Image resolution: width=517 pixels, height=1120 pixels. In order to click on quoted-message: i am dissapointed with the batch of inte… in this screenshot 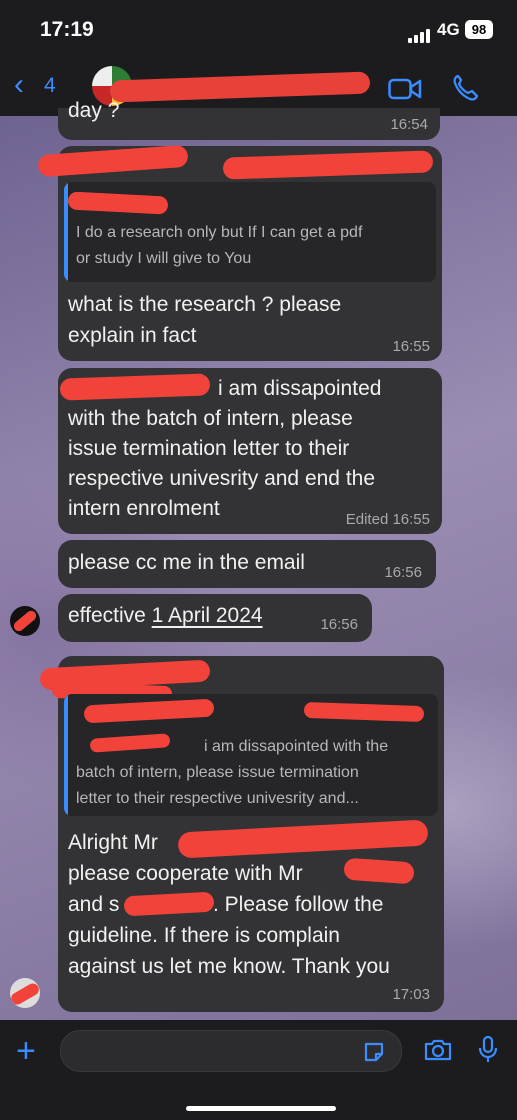, I will do `click(251, 755)`.